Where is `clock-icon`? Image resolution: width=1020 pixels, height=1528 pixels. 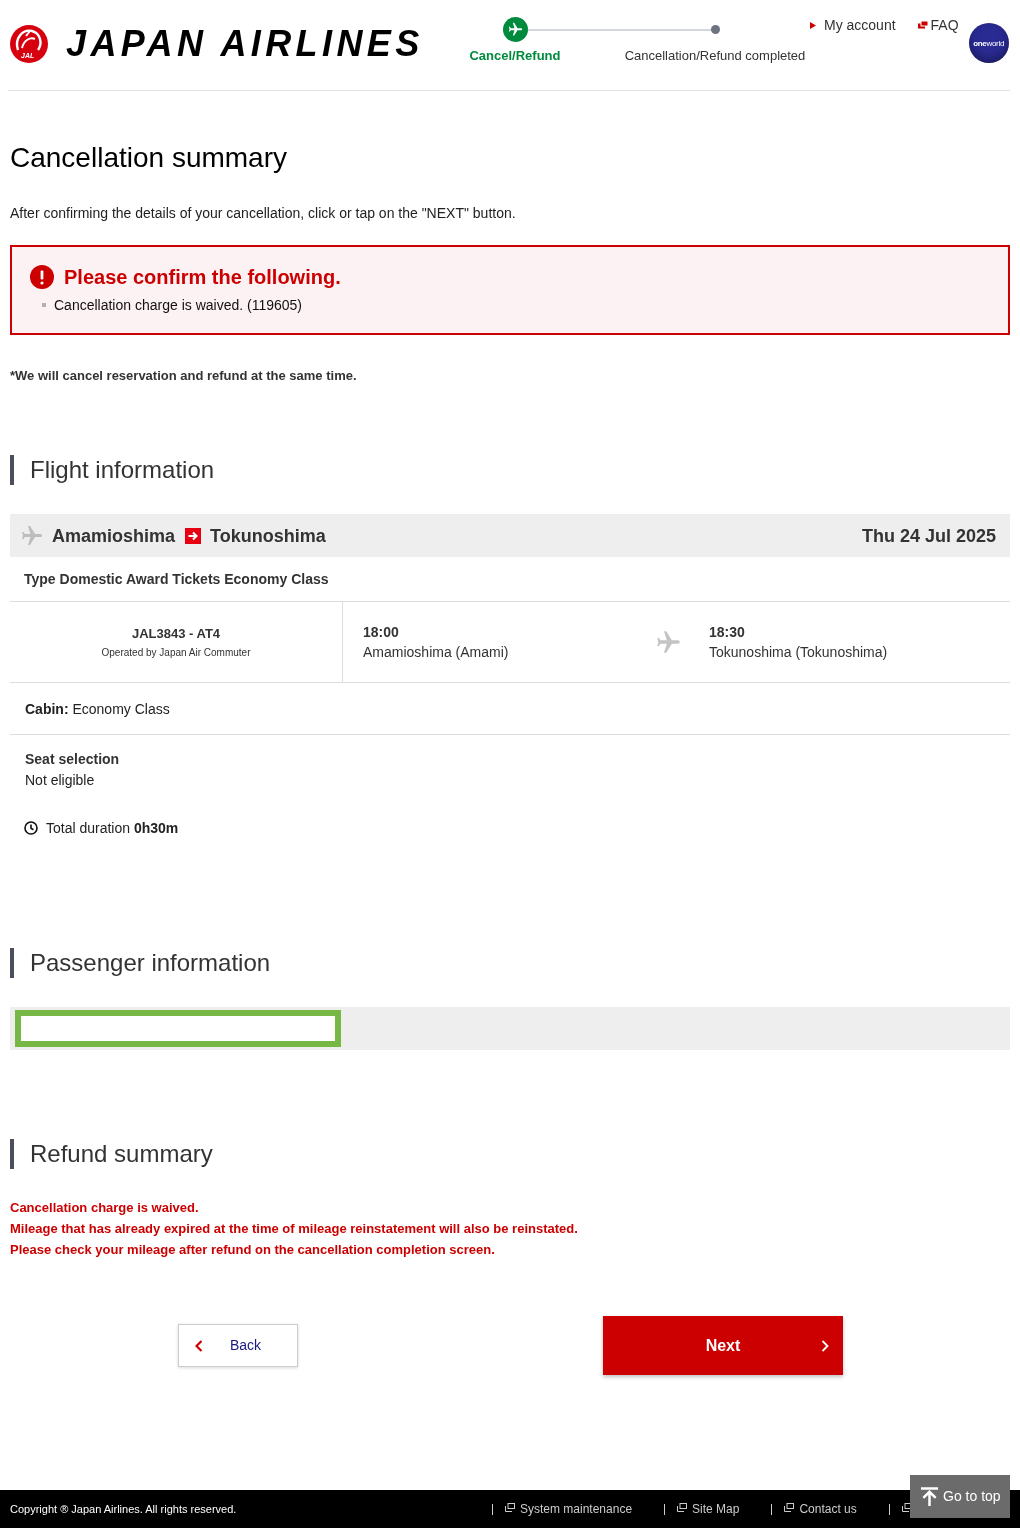
clock-icon is located at coordinates (31, 828).